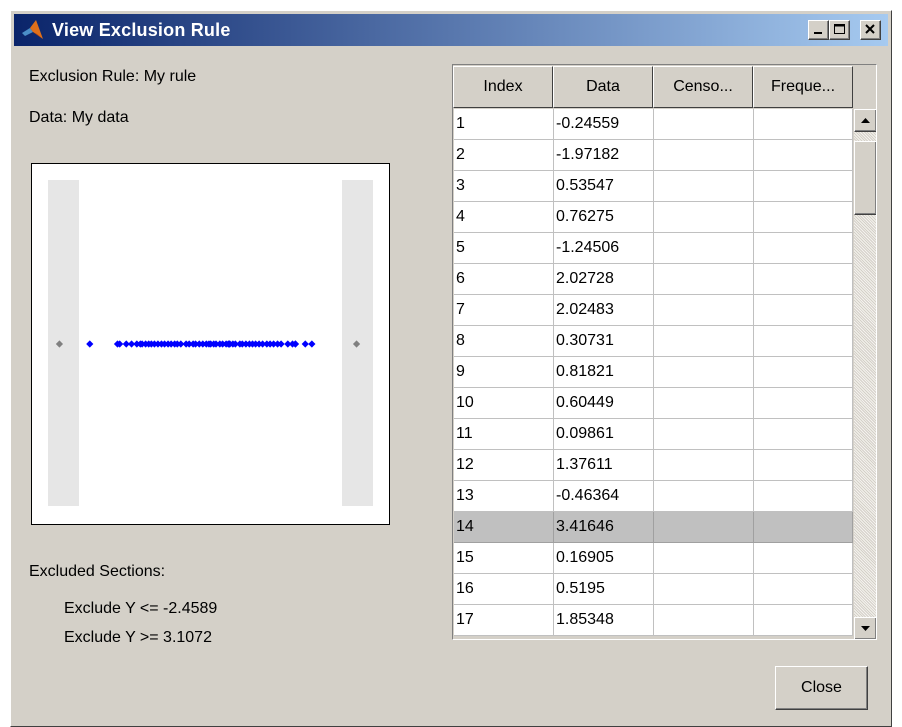  What do you see at coordinates (603, 87) in the screenshot?
I see `column-header-data: Data` at bounding box center [603, 87].